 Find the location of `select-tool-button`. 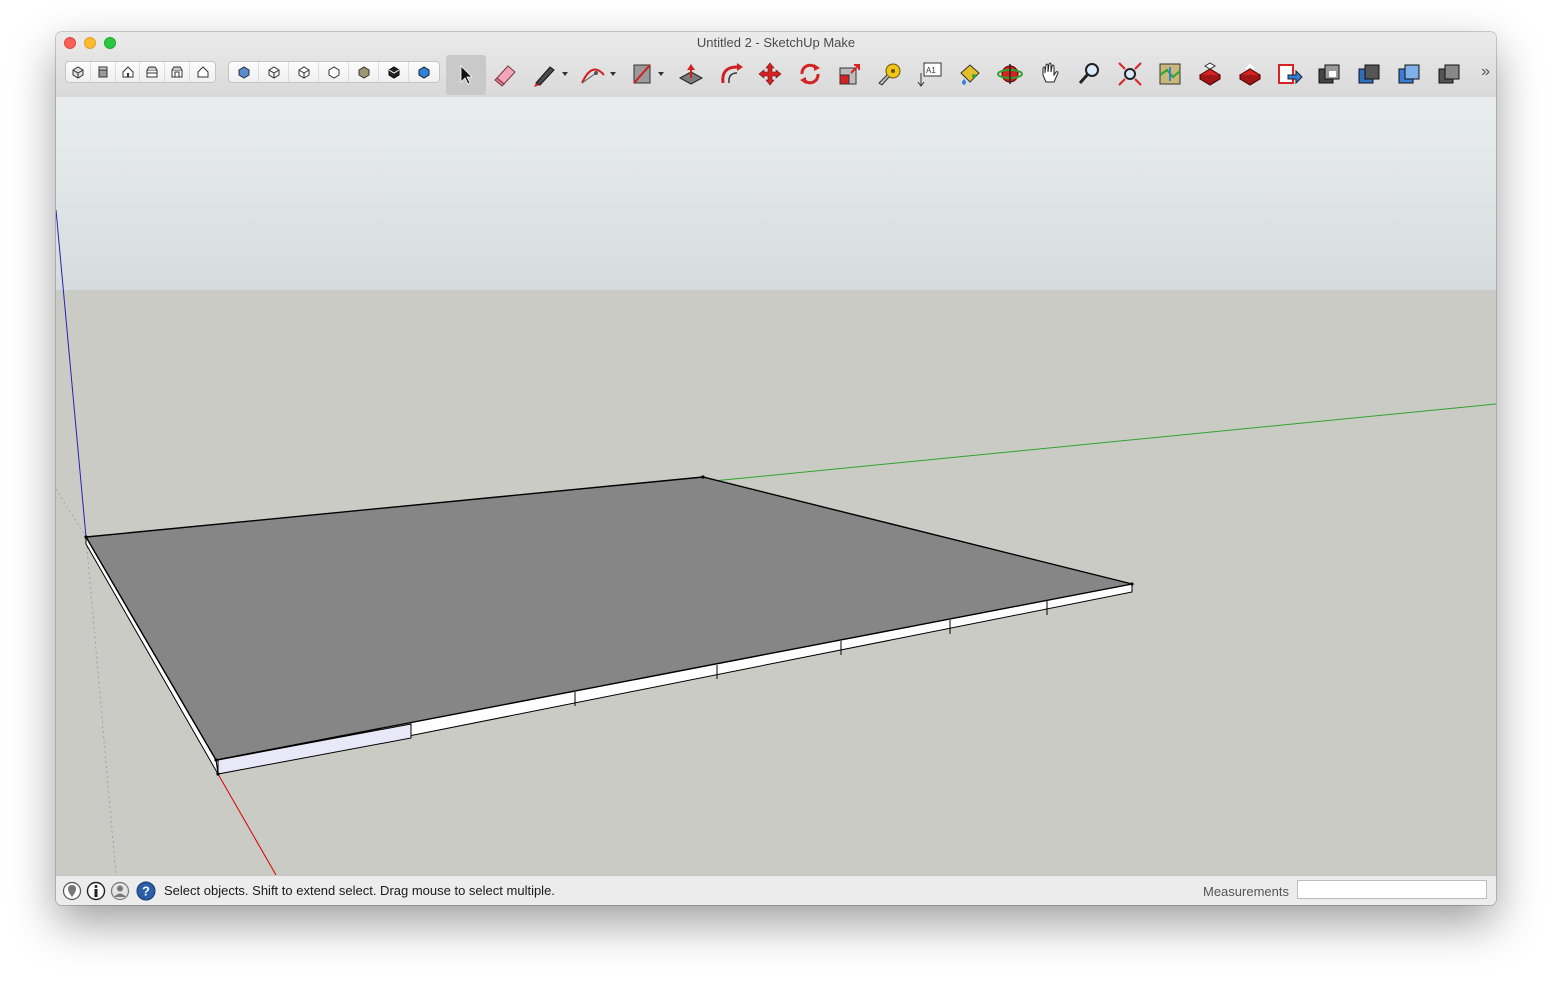

select-tool-button is located at coordinates (466, 75).